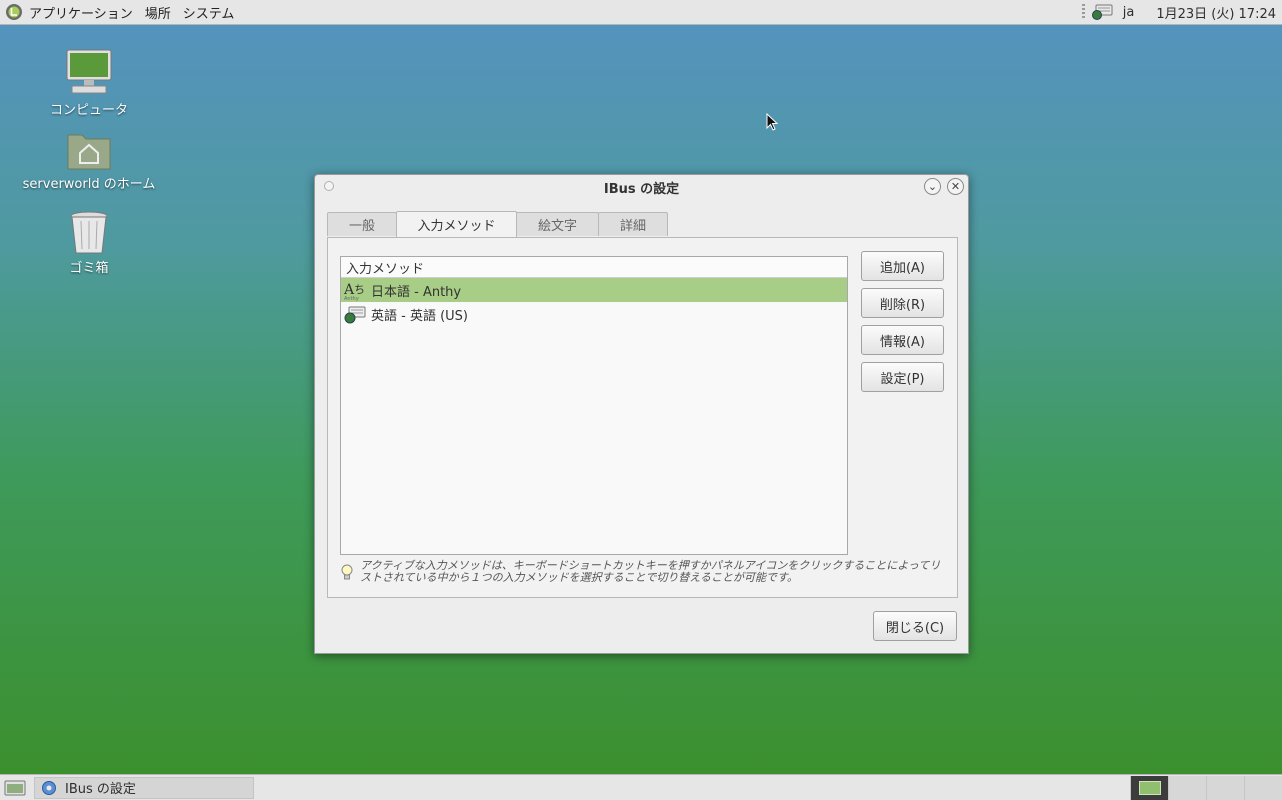 This screenshot has width=1282, height=800. What do you see at coordinates (347, 572) in the screenshot?
I see `lightbulb-icon` at bounding box center [347, 572].